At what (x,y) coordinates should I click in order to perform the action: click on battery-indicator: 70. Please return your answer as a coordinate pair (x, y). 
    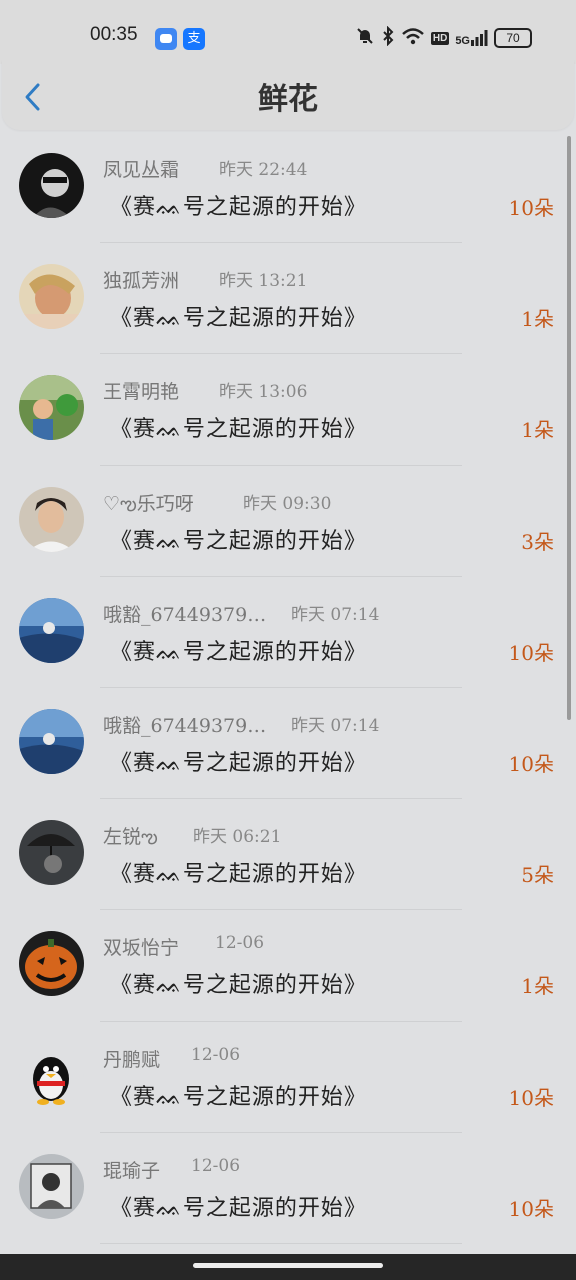
    Looking at the image, I should click on (513, 38).